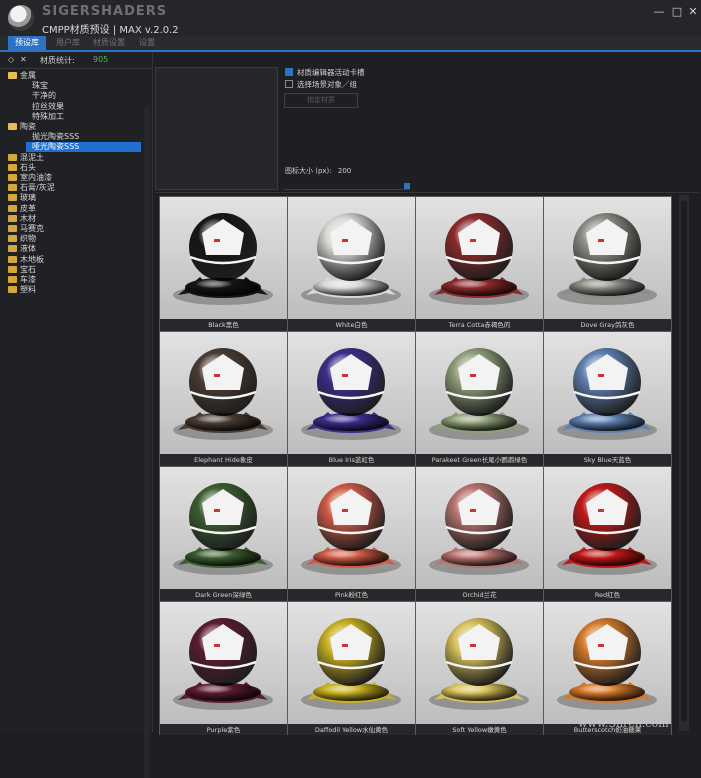 Image resolution: width=701 pixels, height=778 pixels. Describe the element at coordinates (427, 192) in the screenshot. I see `divider` at that location.